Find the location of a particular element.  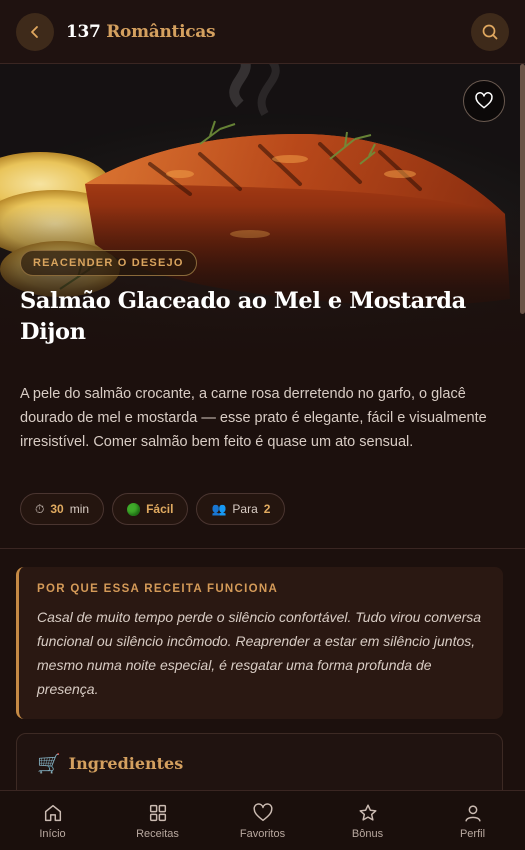

servings-value: 2 is located at coordinates (267, 509).